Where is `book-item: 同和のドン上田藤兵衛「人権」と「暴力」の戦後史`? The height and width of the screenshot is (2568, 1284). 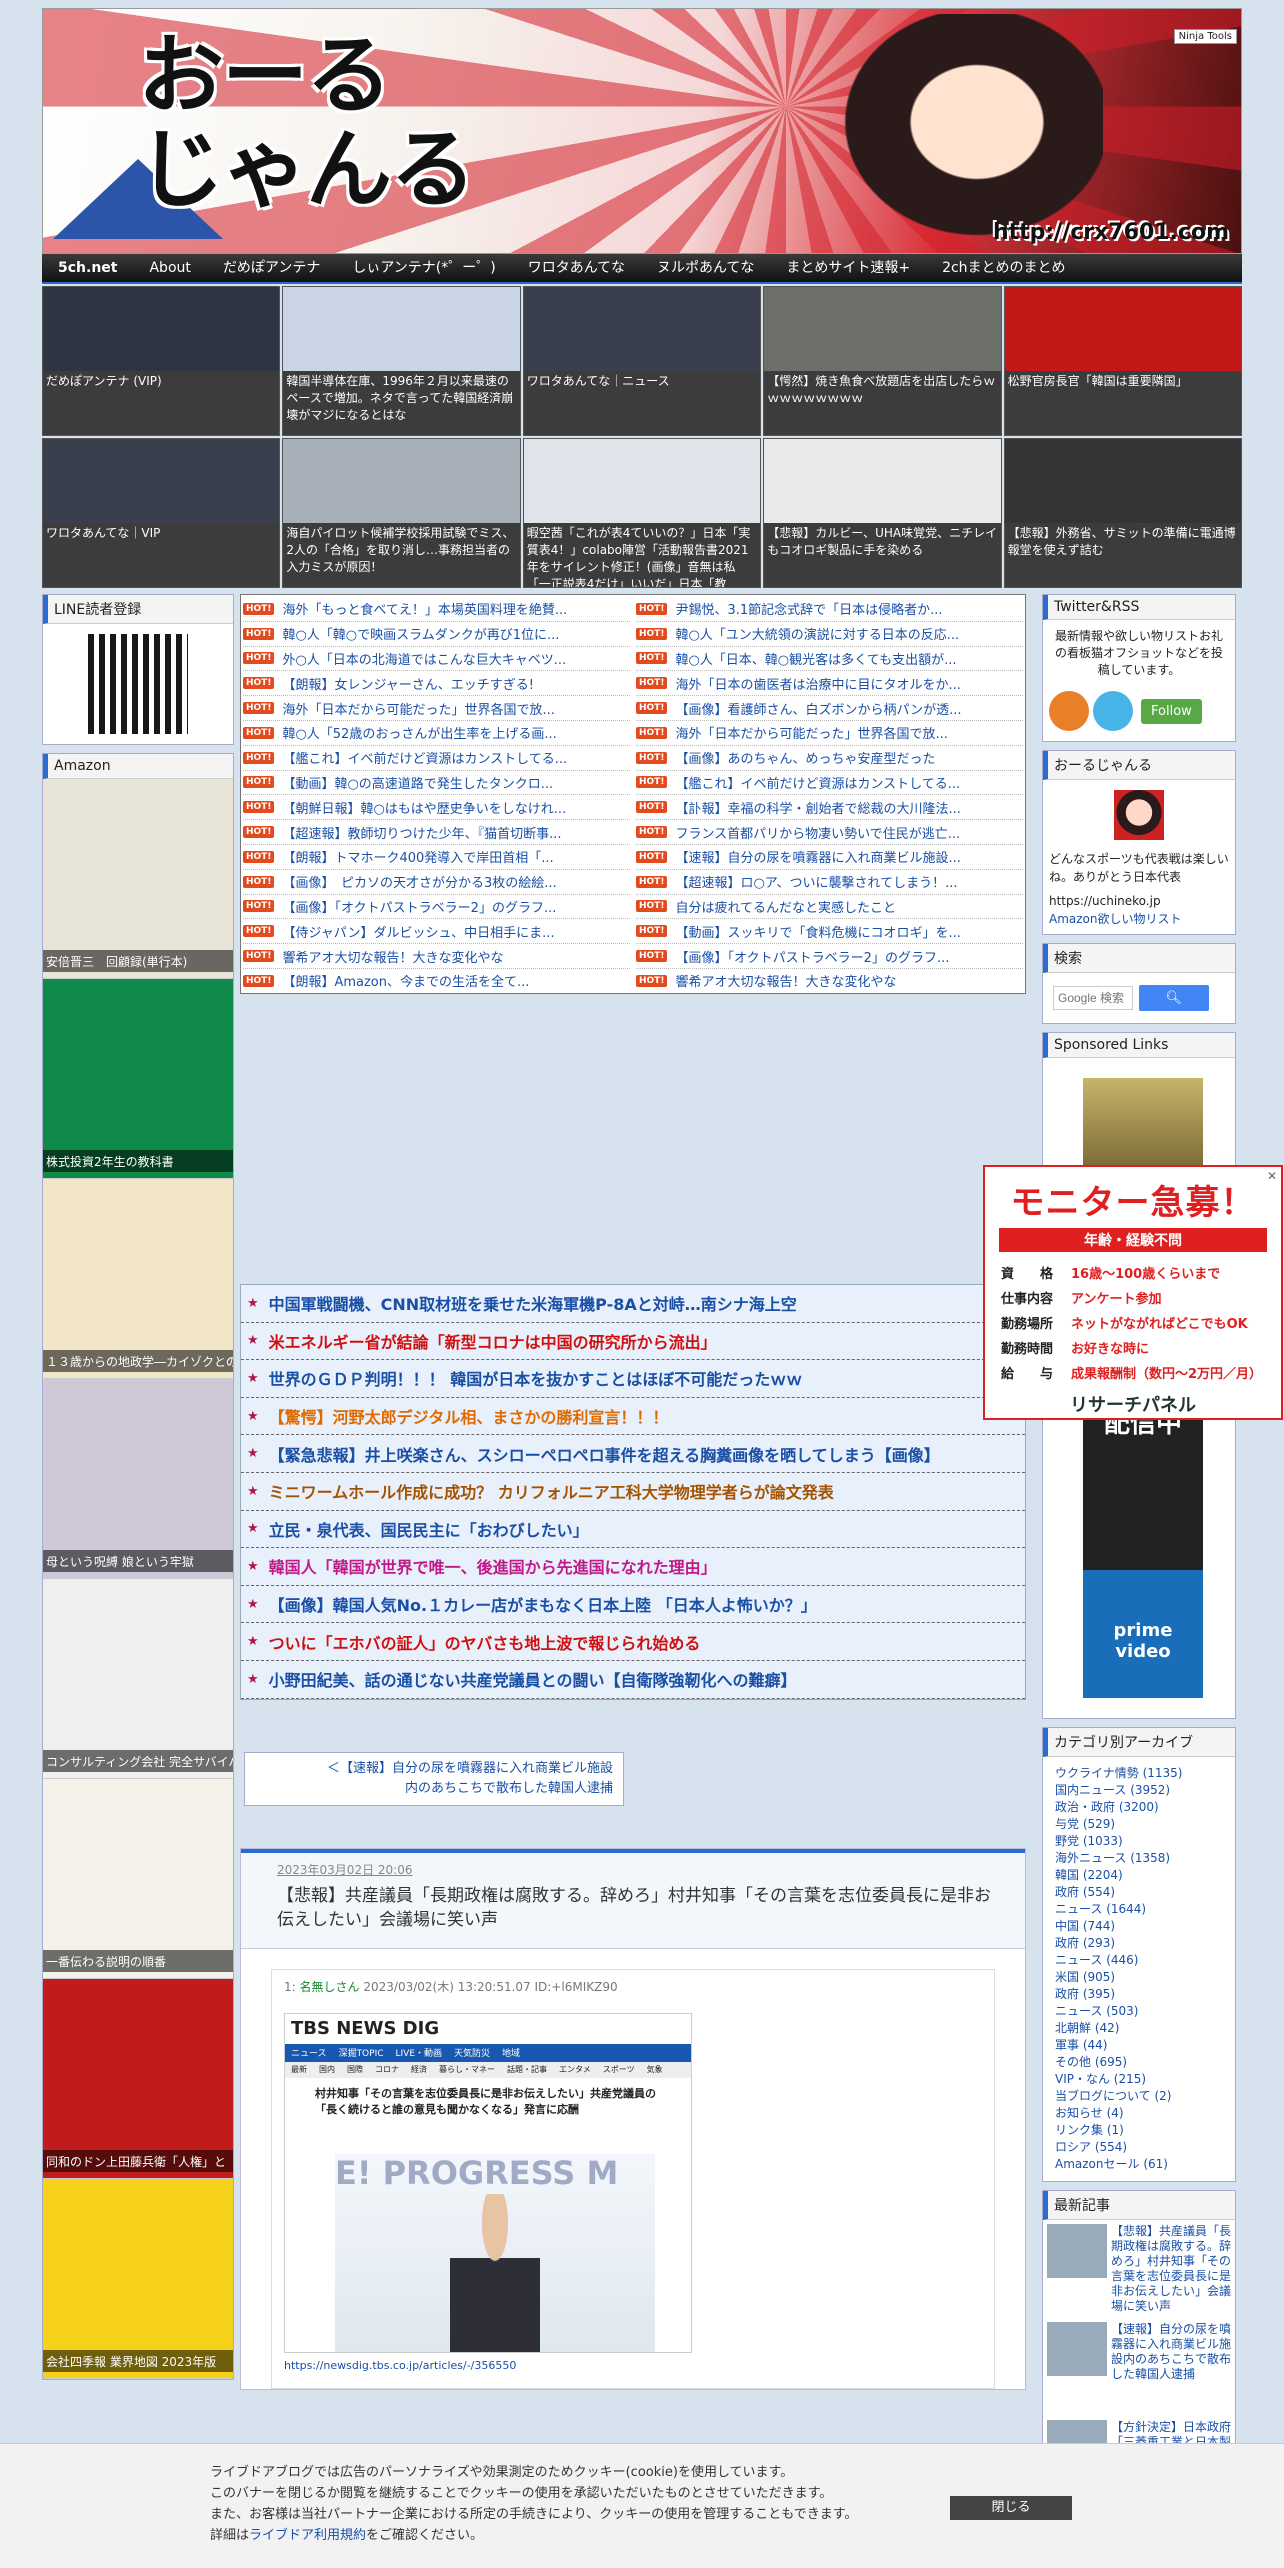
book-item: 同和のドン上田藤兵衛「人権」と「暴力」の戦後史 is located at coordinates (138, 2079).